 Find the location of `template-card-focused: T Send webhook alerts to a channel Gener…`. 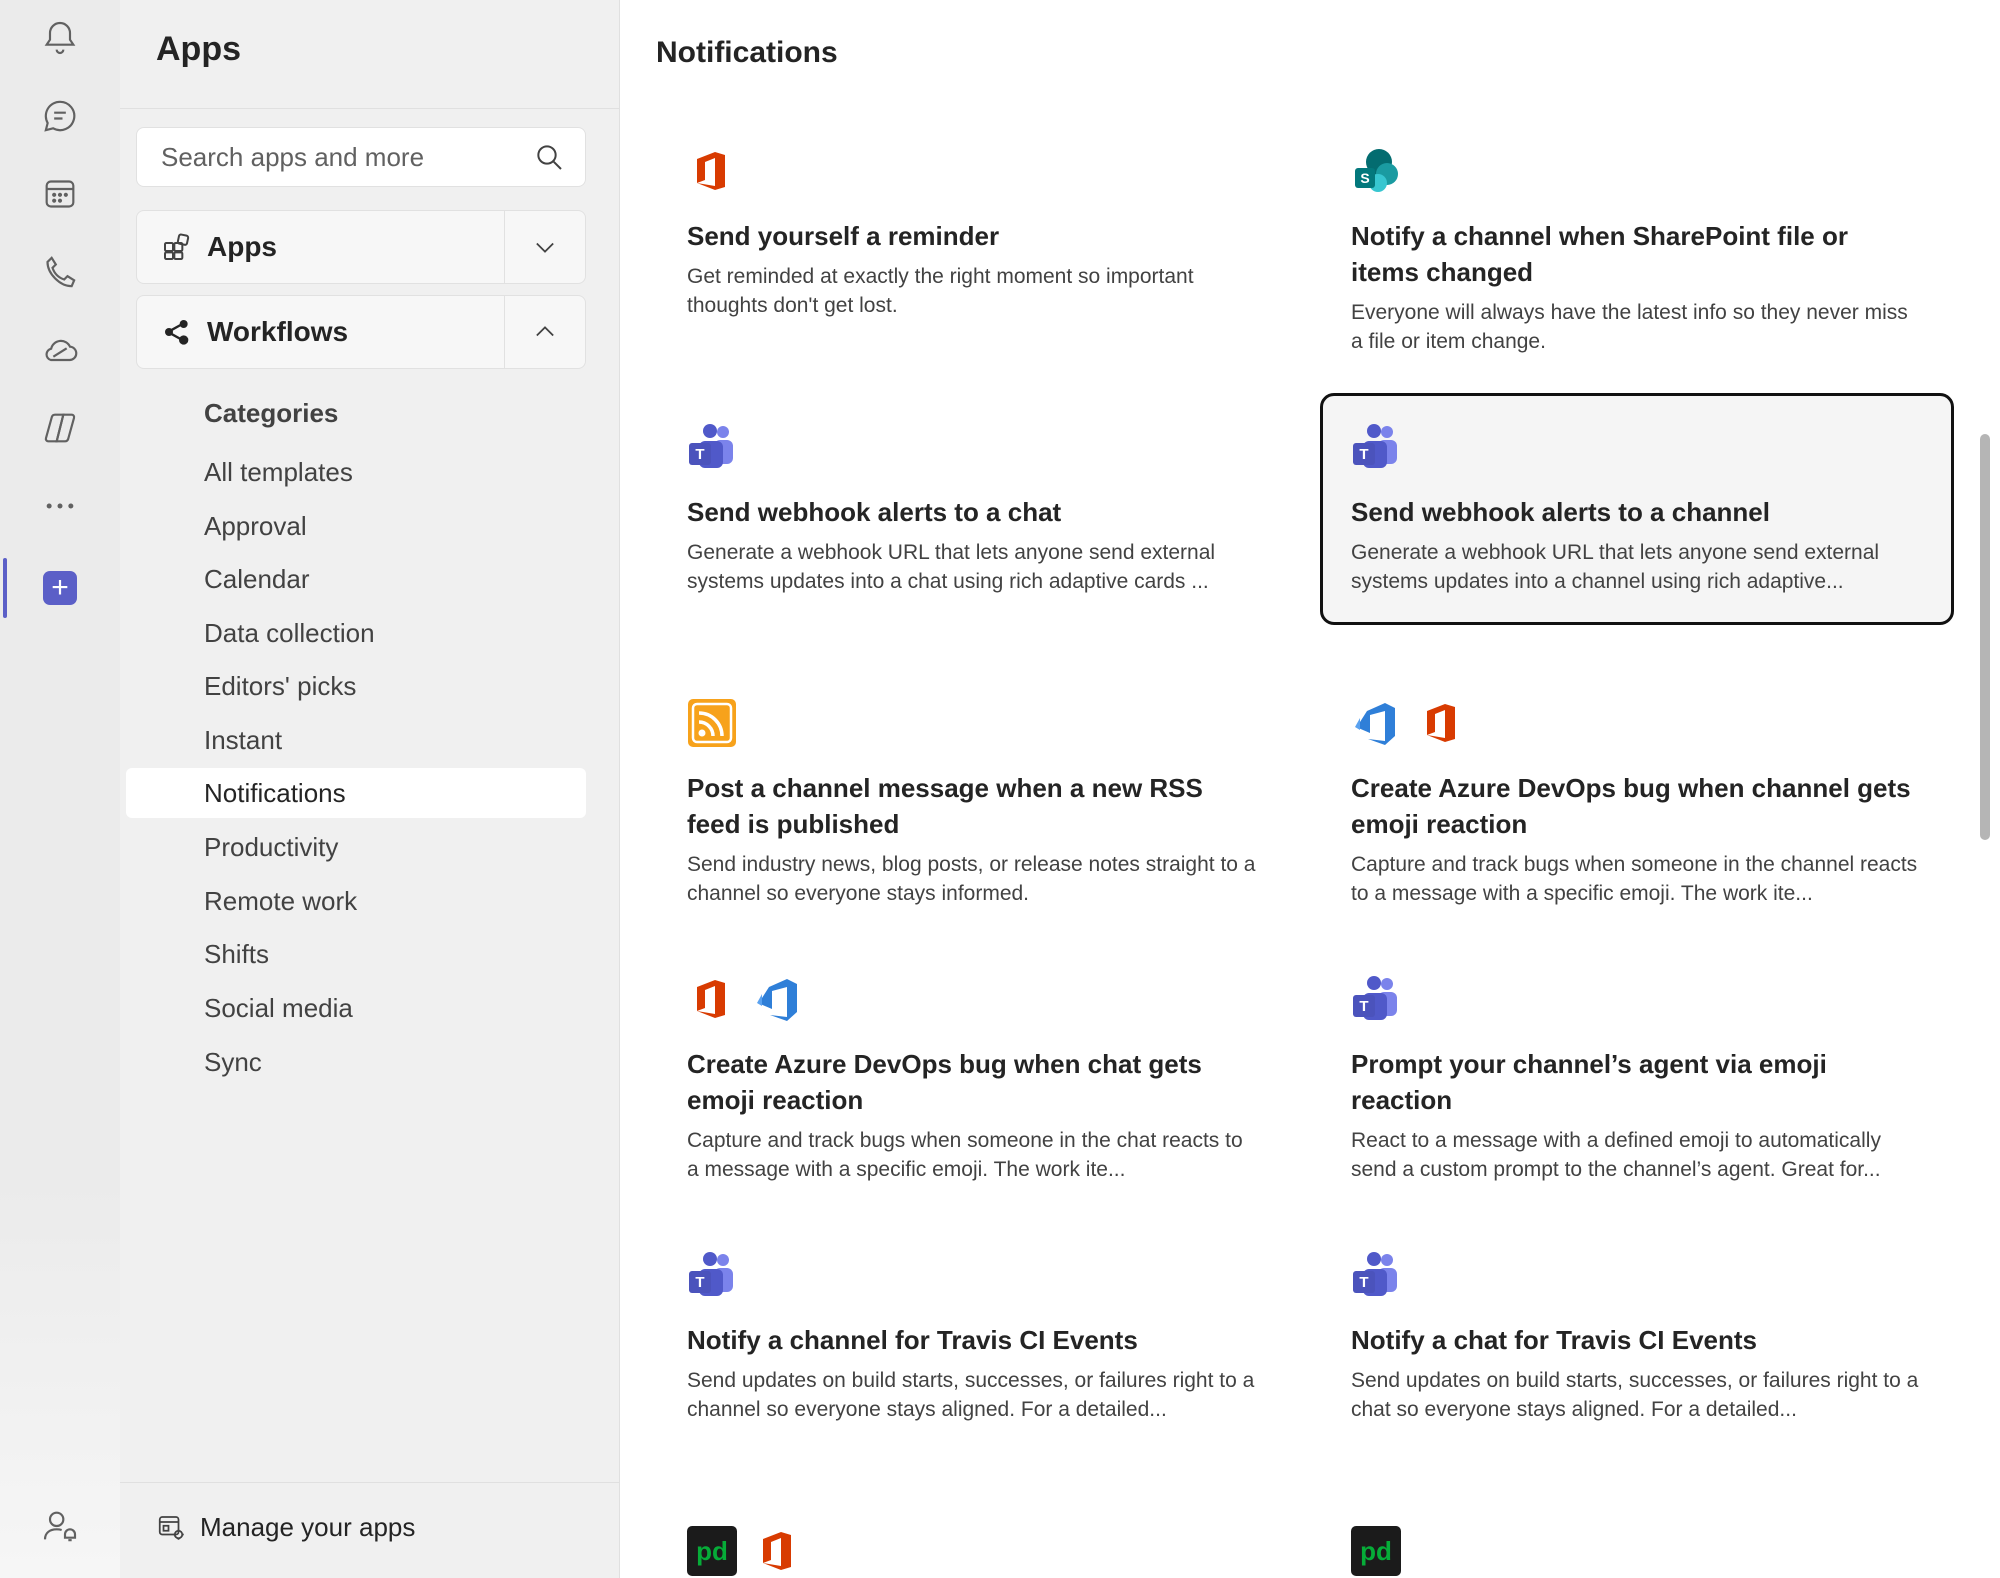

template-card-focused: T Send webhook alerts to a channel Gener… is located at coordinates (1637, 509).